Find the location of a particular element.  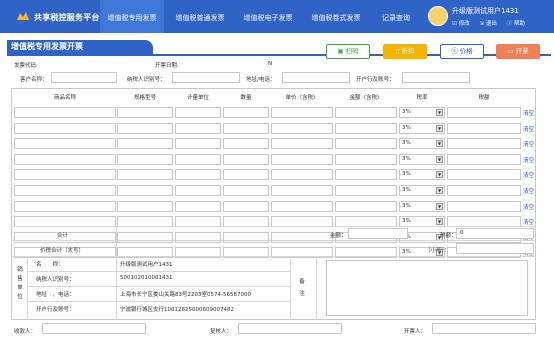

customer-input is located at coordinates (84, 77).